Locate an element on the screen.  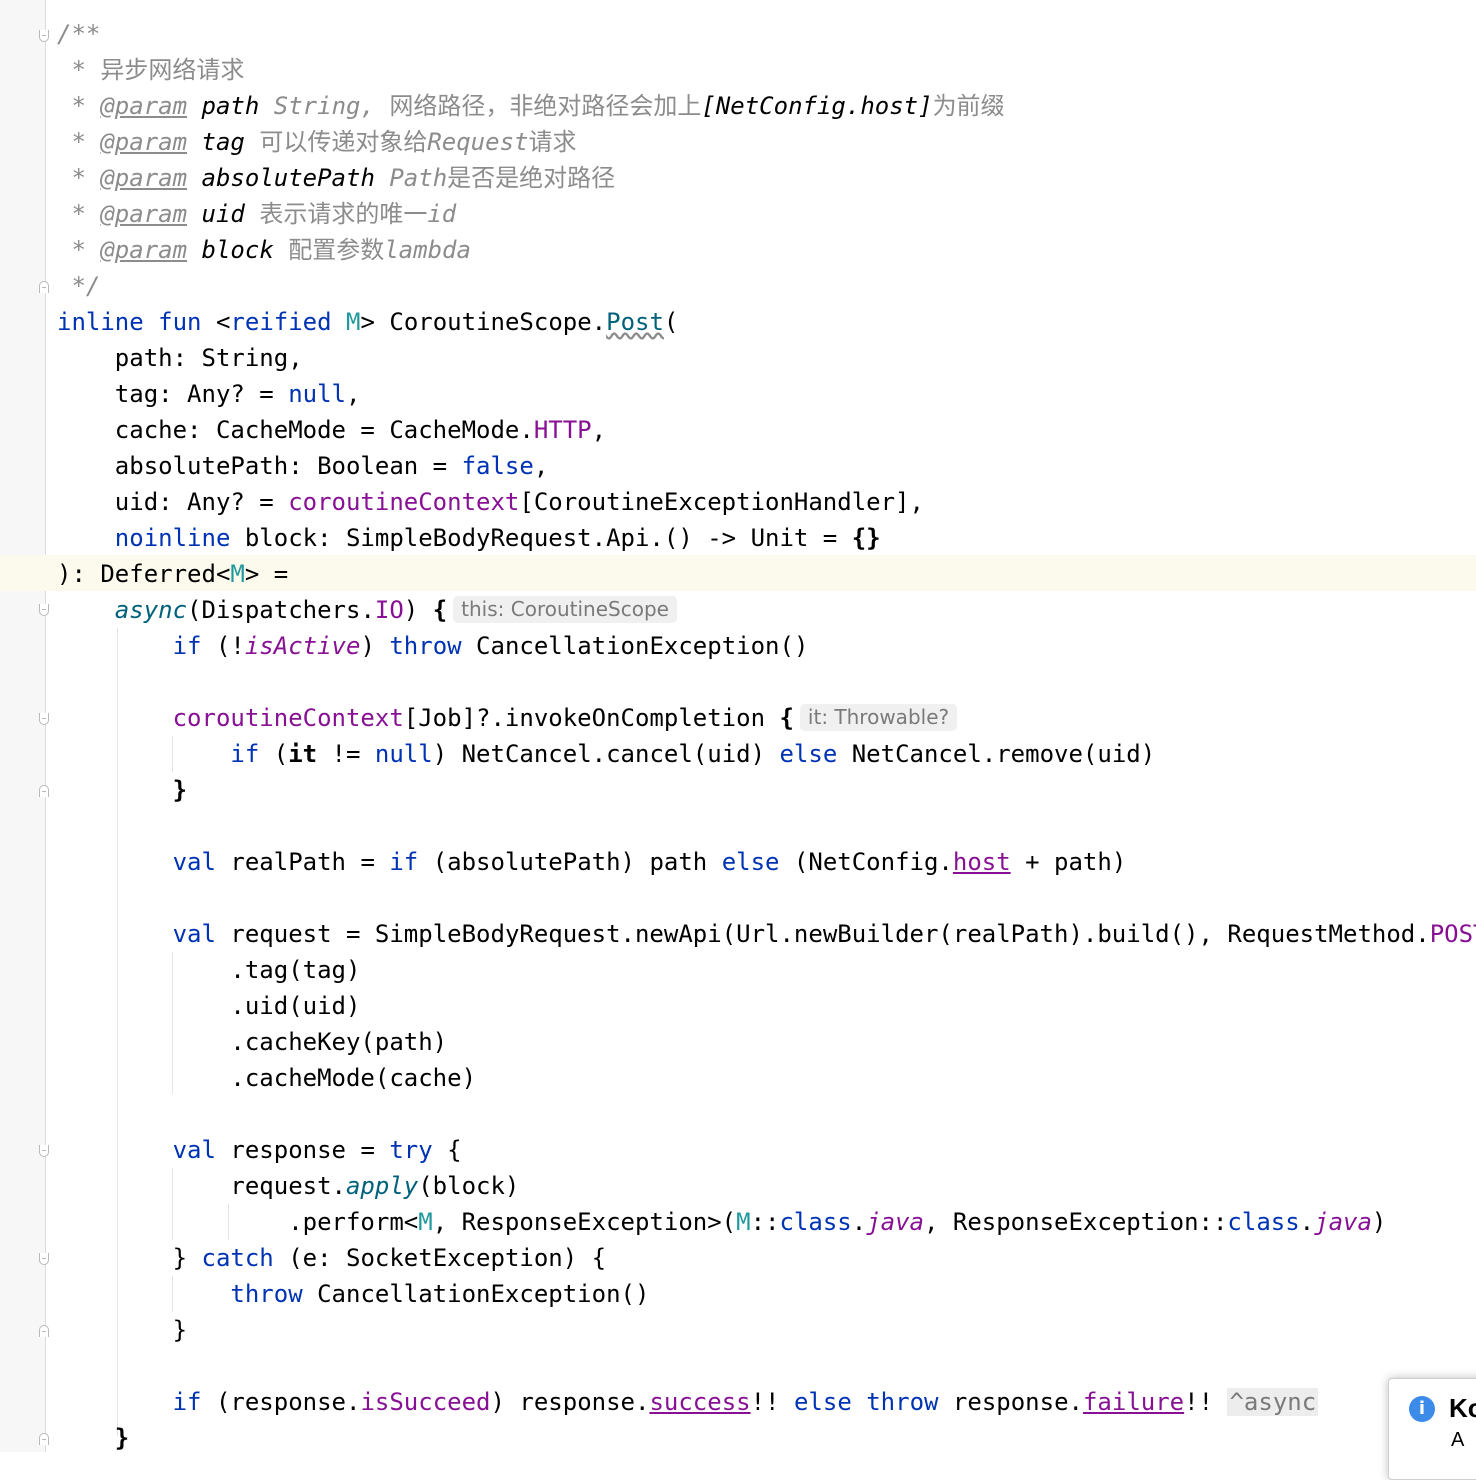
kdoc-param-uid: * @param uid 表示请求的唯一id is located at coordinates (257, 214).